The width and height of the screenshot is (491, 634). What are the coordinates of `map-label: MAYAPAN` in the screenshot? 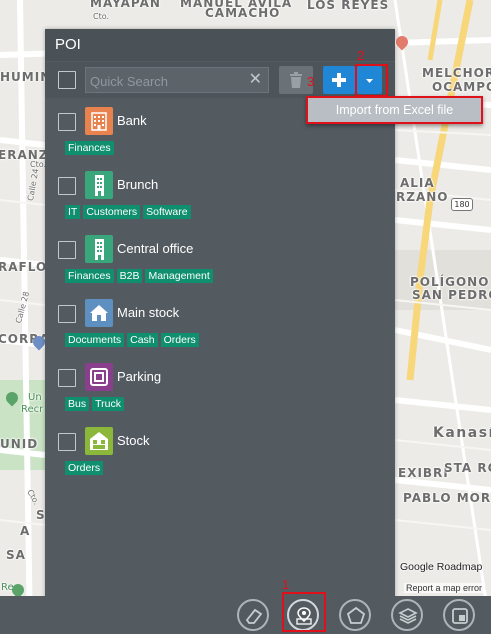 It's located at (125, 5).